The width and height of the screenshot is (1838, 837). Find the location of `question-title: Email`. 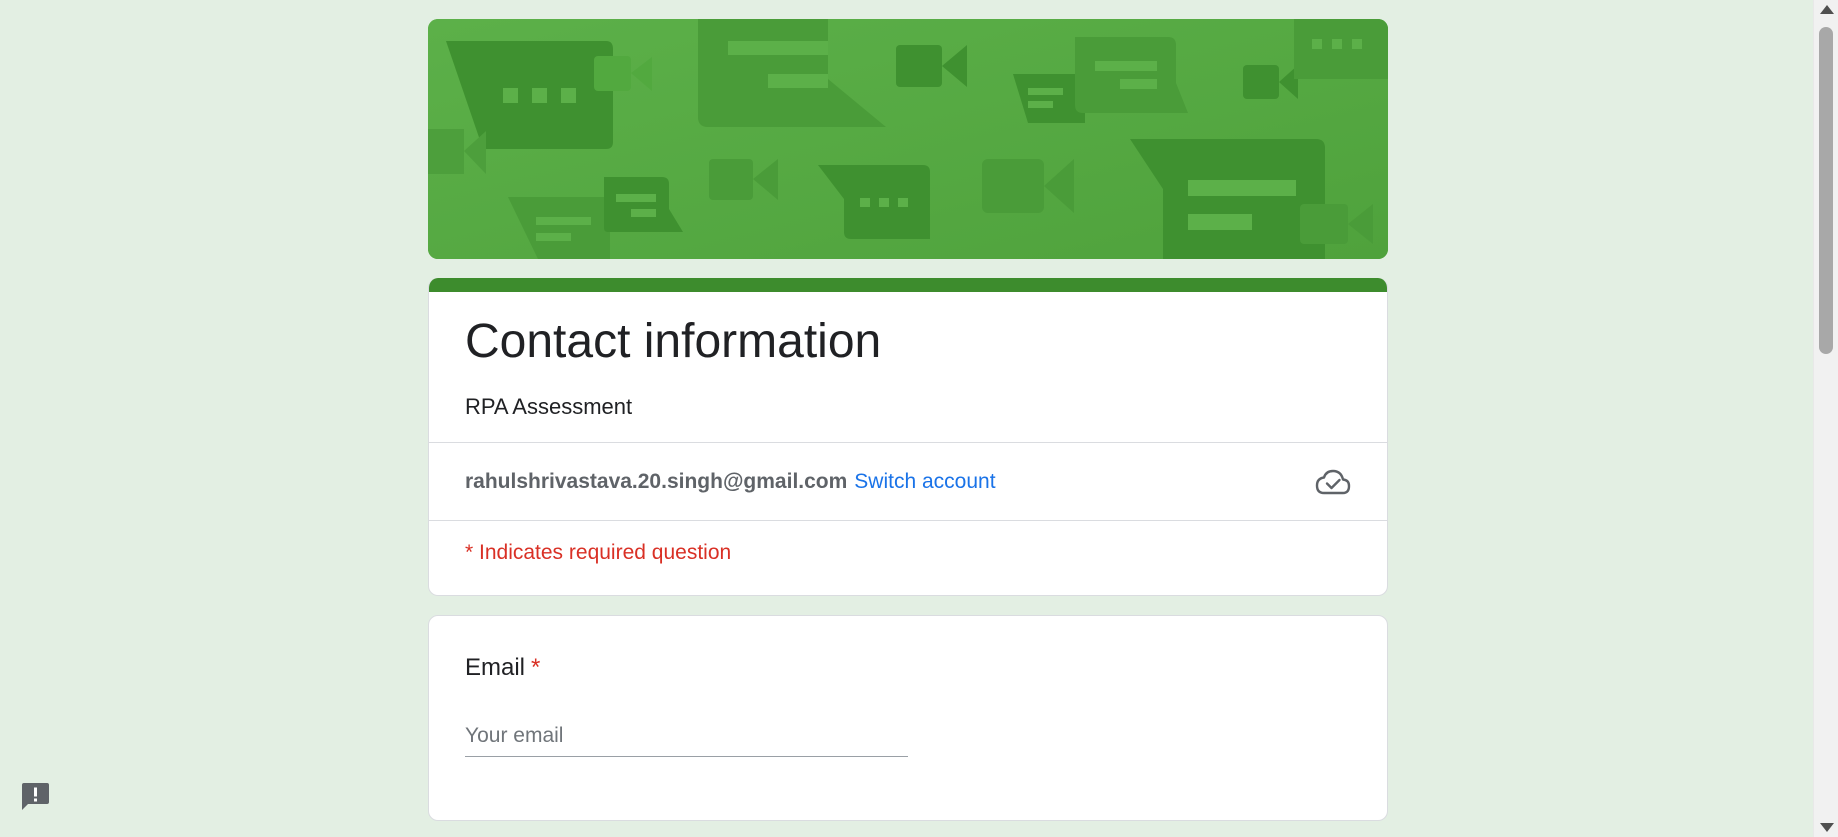

question-title: Email is located at coordinates (495, 667).